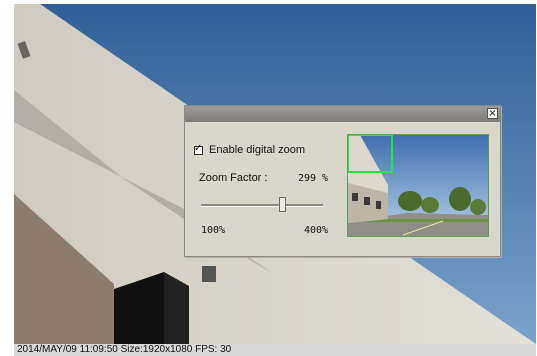  Describe the element at coordinates (282, 204) in the screenshot. I see `slider-thumb` at that location.